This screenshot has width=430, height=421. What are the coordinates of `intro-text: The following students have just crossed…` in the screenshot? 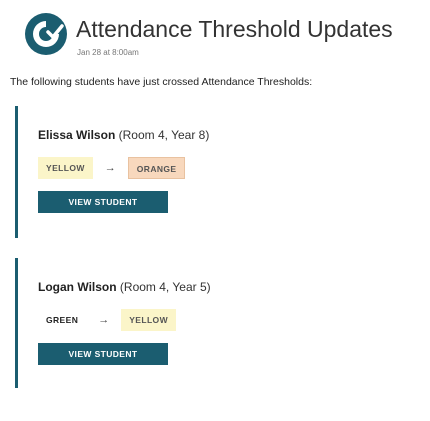 It's located at (161, 82).